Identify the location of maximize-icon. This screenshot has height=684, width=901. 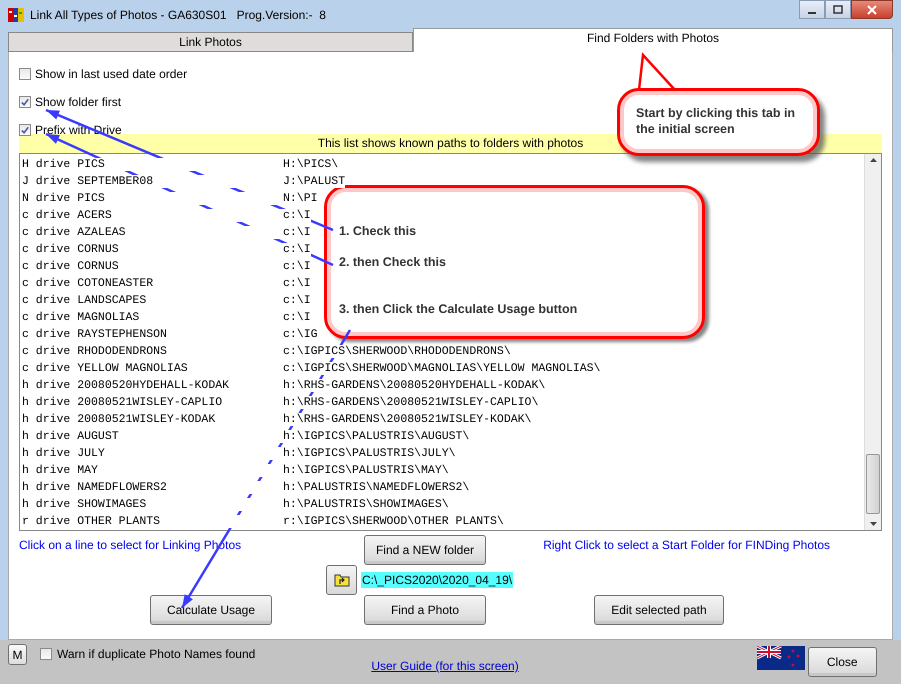
(838, 9).